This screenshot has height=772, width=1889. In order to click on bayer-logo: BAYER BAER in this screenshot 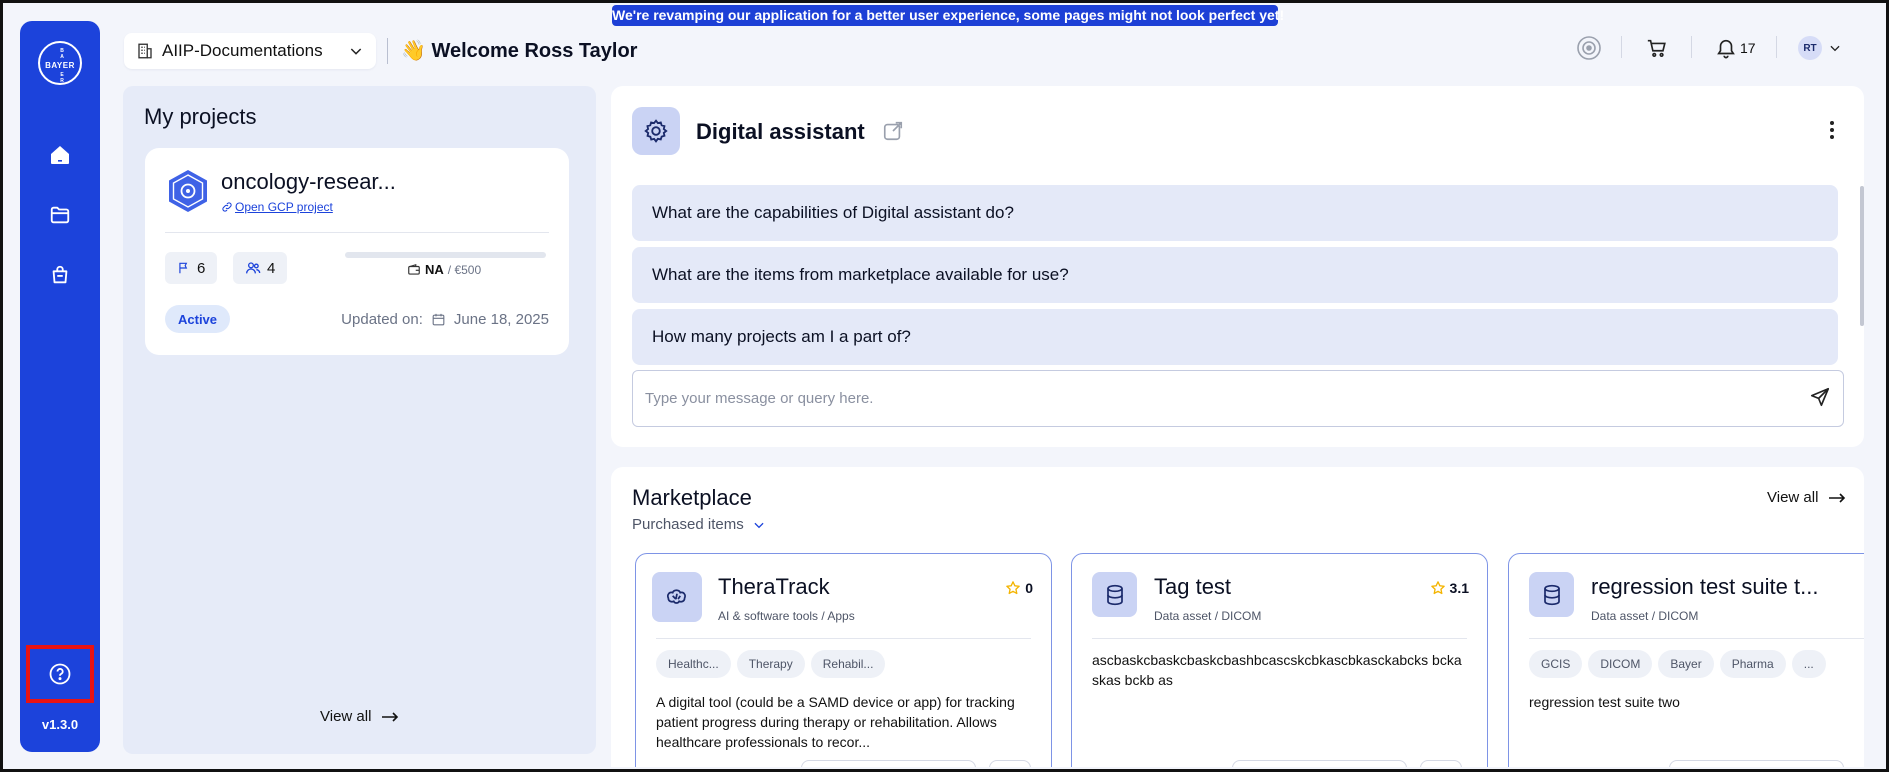, I will do `click(60, 63)`.